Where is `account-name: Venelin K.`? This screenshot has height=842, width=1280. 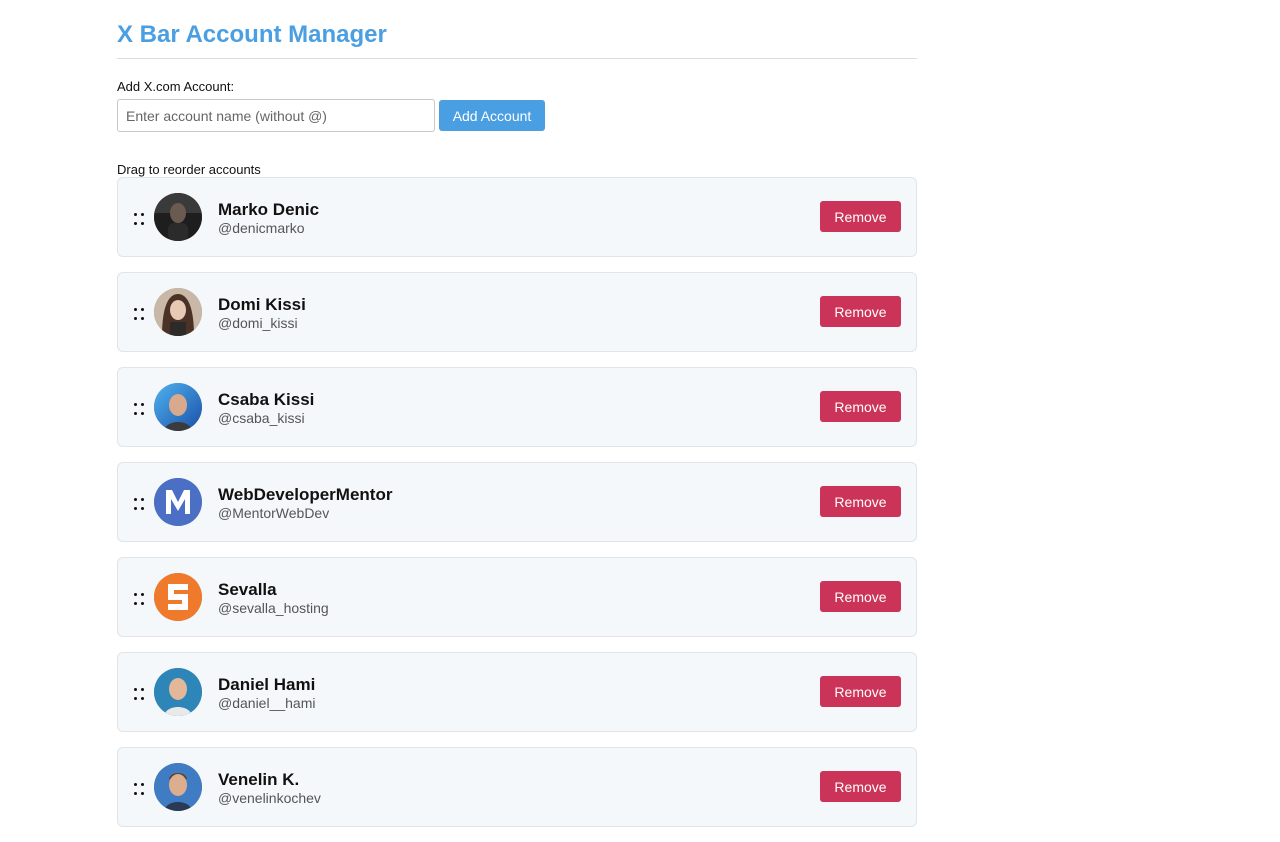 account-name: Venelin K. is located at coordinates (259, 779).